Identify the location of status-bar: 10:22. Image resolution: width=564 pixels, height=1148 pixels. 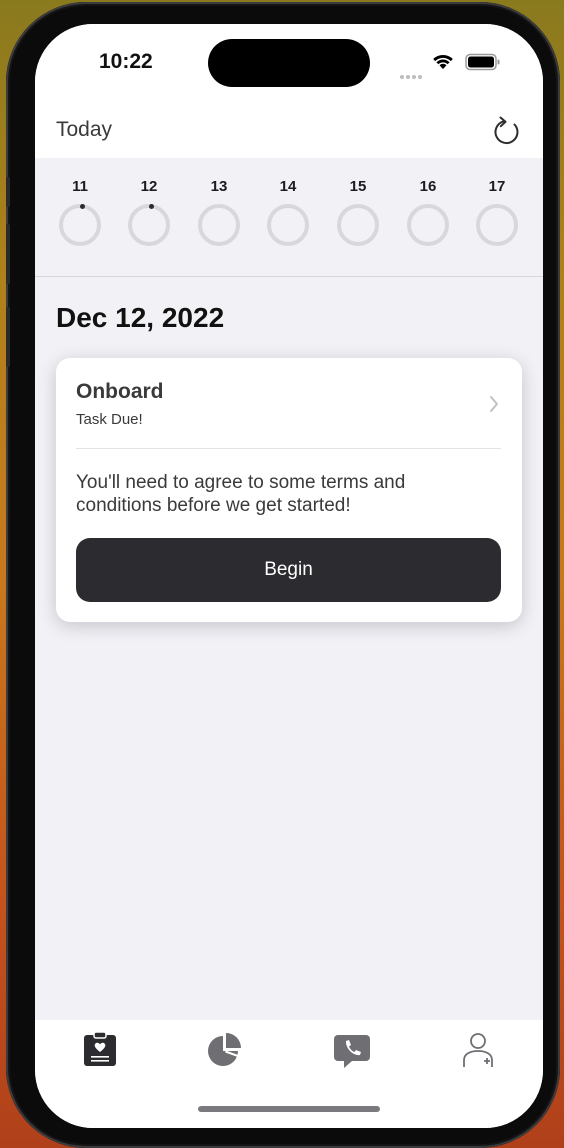
(289, 64).